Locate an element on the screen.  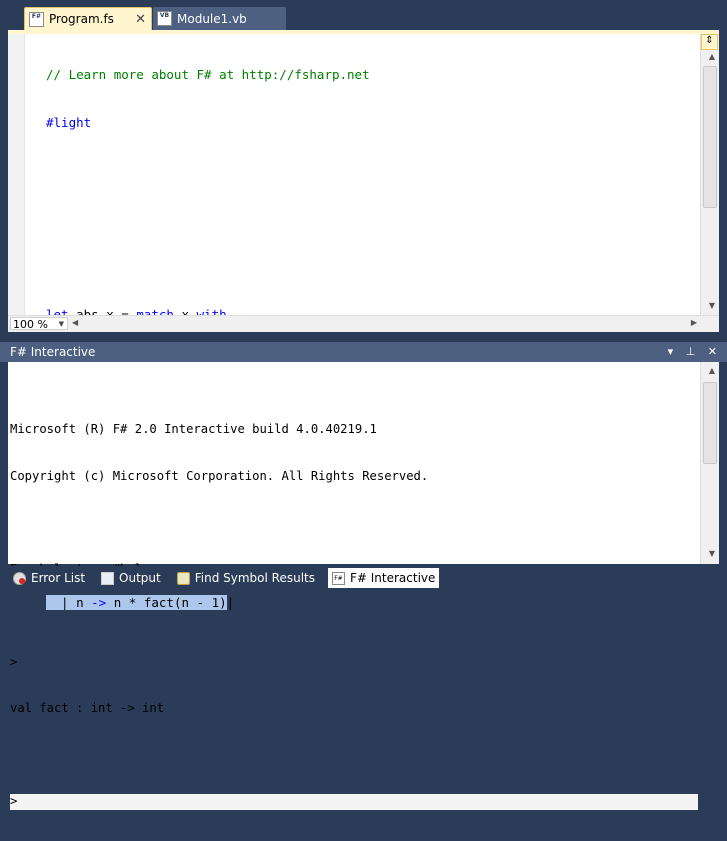
editor-horizontal-scrollbar: 100 % ▼ ◀ ▶ is located at coordinates (363, 323).